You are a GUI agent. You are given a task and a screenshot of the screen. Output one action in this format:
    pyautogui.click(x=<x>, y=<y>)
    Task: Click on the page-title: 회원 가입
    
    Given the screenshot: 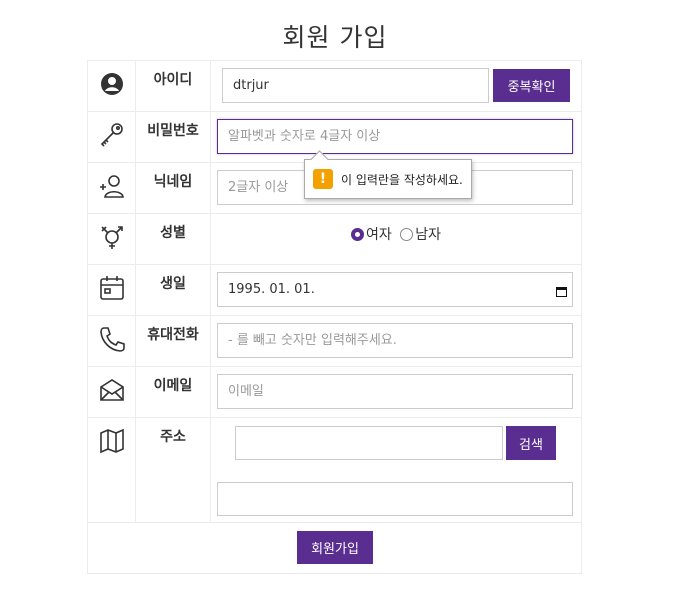 What is the action you would take?
    pyautogui.click(x=335, y=37)
    